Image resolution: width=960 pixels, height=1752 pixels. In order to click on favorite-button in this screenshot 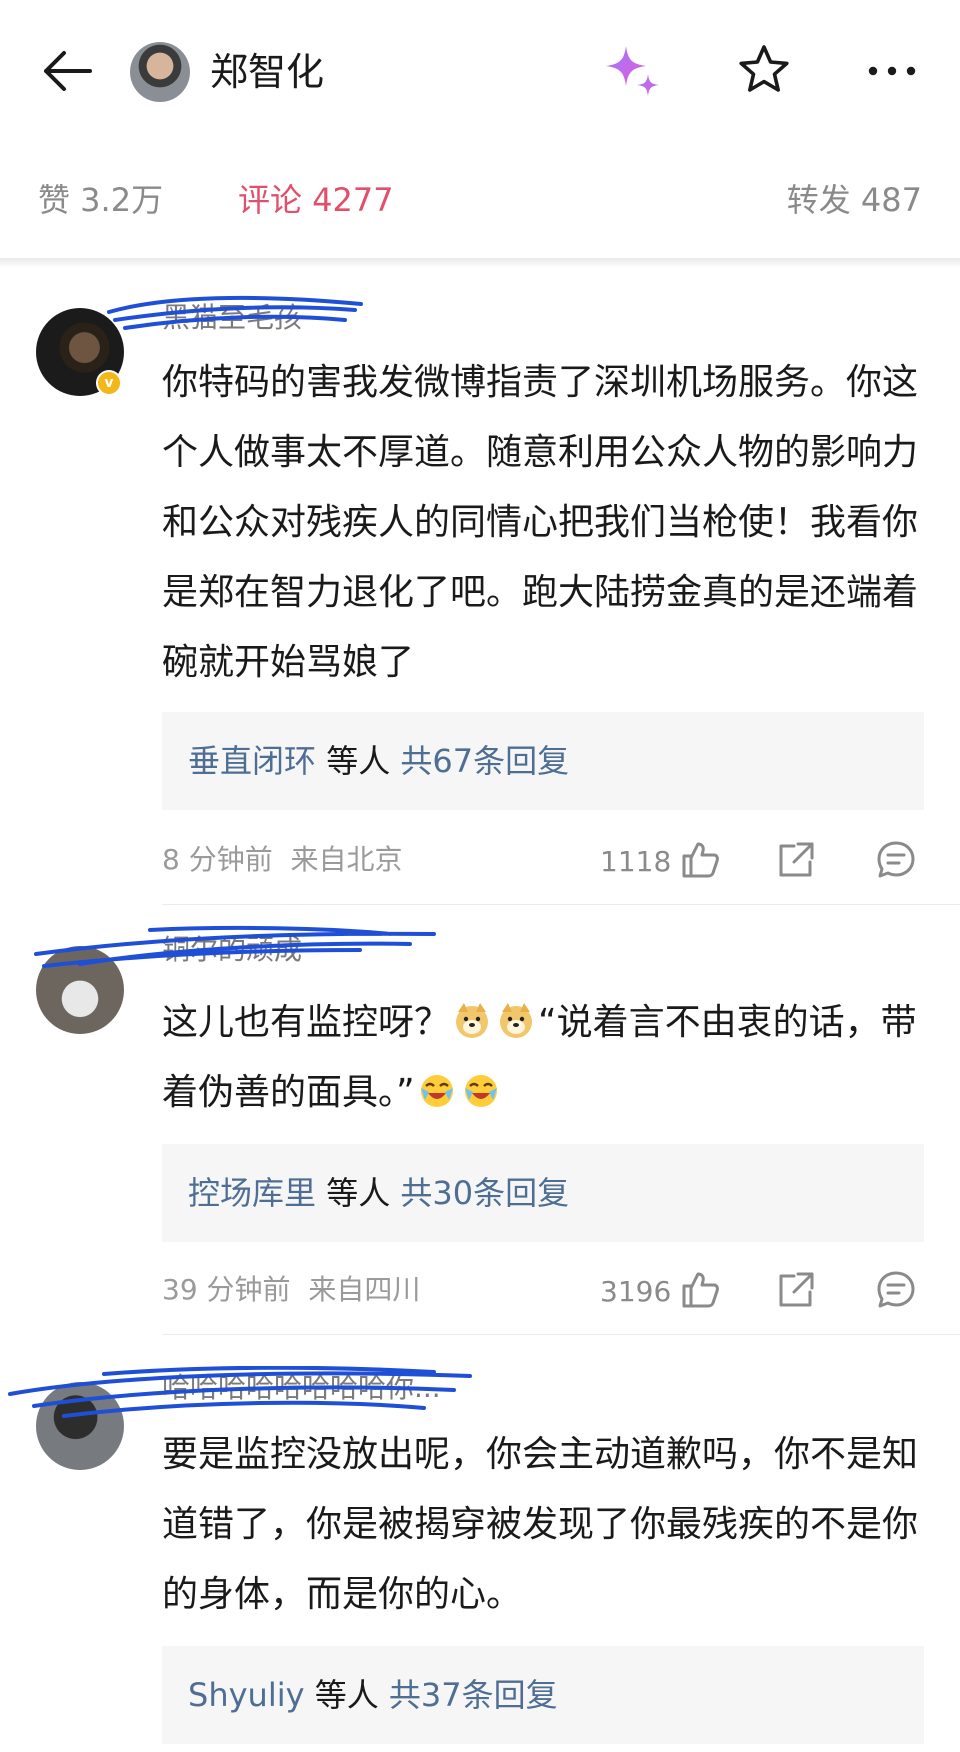, I will do `click(764, 70)`.